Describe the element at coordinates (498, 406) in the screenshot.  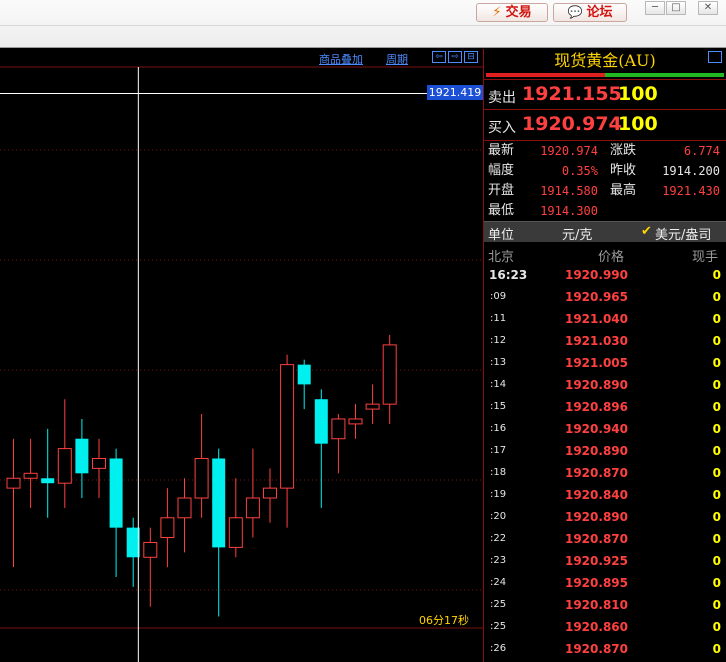
I see `tick-time: :15` at that location.